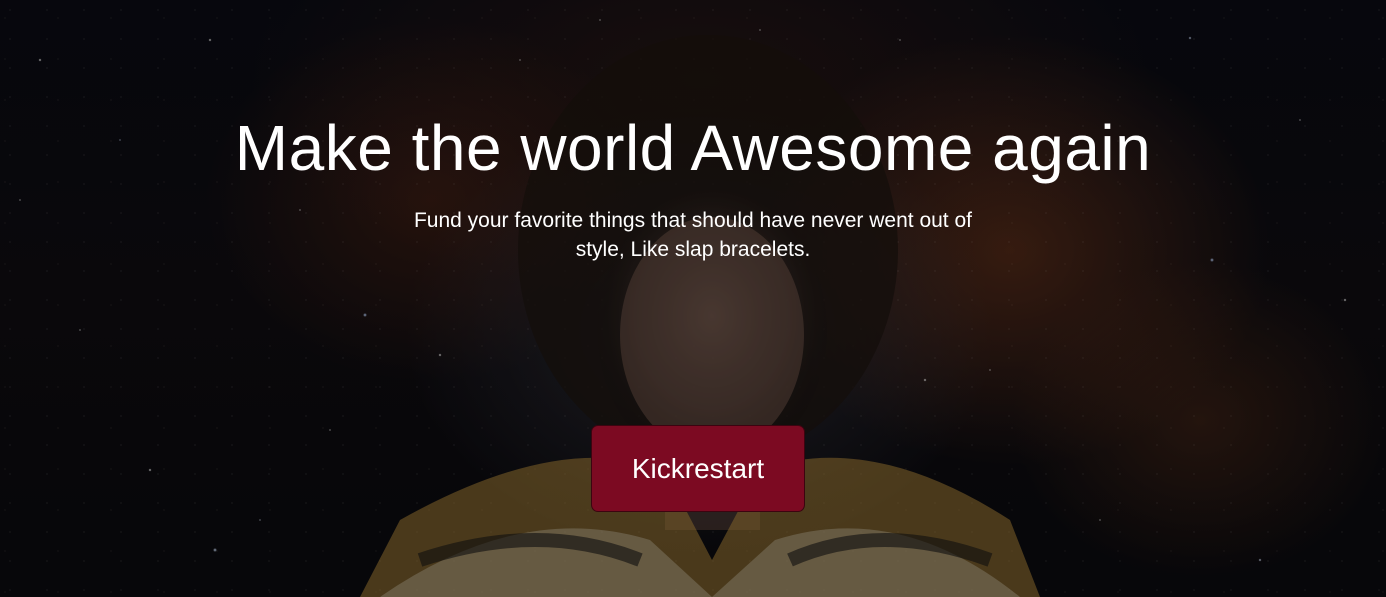  I want to click on kickrestart-button: Kickrestart, so click(698, 468).